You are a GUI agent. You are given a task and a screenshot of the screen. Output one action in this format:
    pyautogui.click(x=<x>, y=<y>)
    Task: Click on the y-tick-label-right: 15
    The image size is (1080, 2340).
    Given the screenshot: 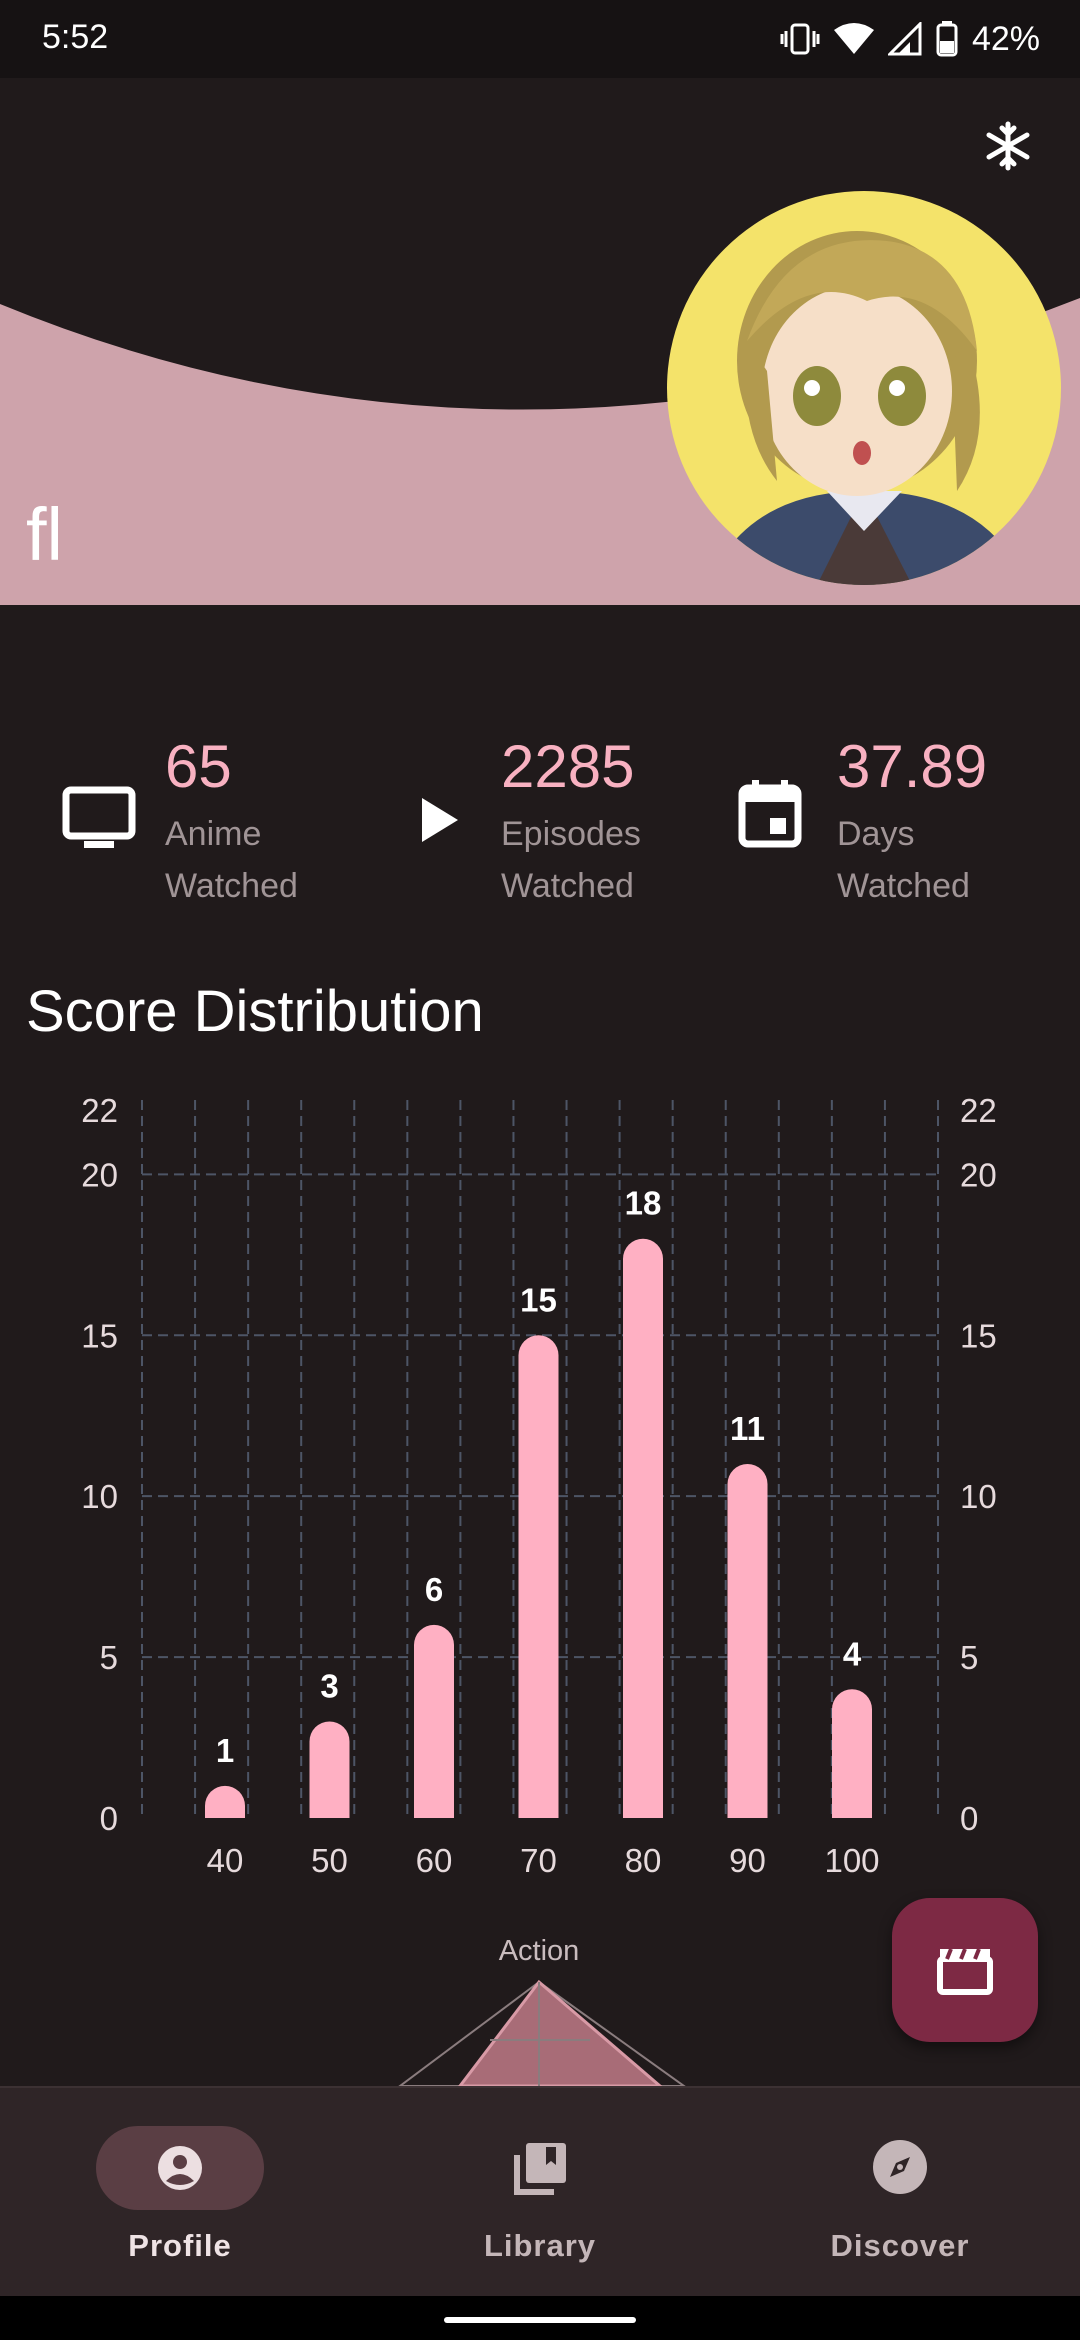 What is the action you would take?
    pyautogui.click(x=978, y=1335)
    